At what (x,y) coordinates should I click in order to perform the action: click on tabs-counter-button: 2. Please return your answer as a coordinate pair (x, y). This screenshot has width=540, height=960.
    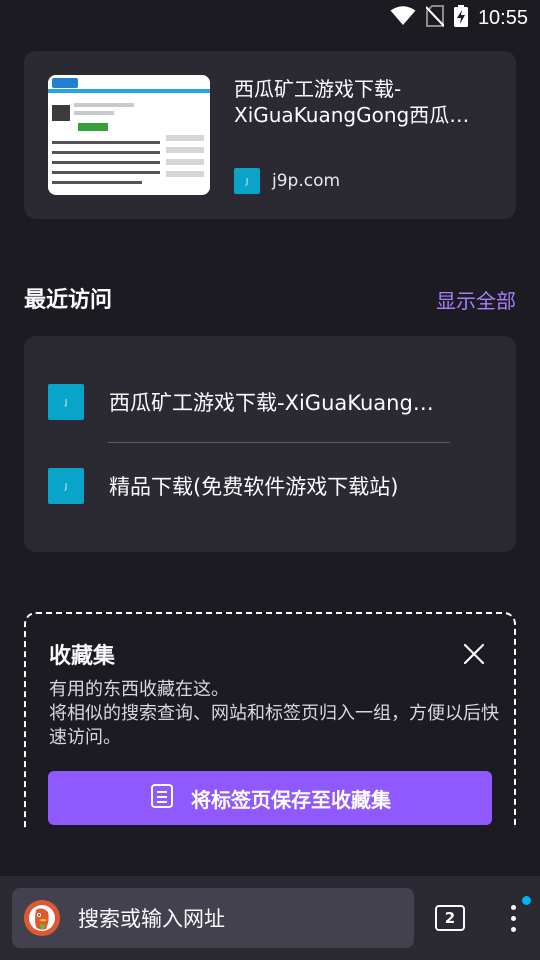
    Looking at the image, I should click on (450, 918).